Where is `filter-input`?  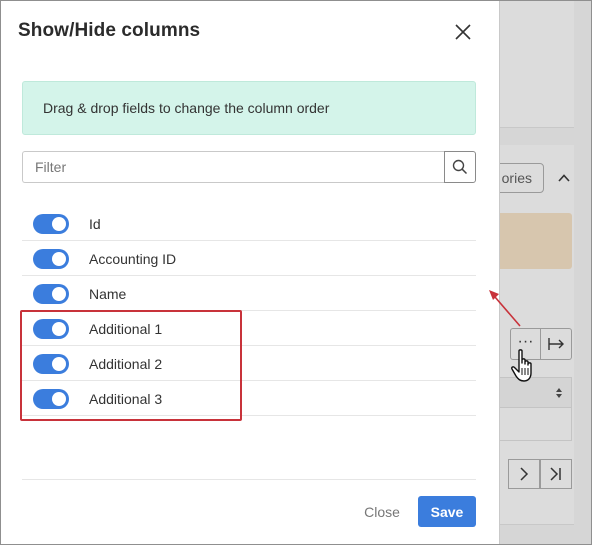 filter-input is located at coordinates (233, 167).